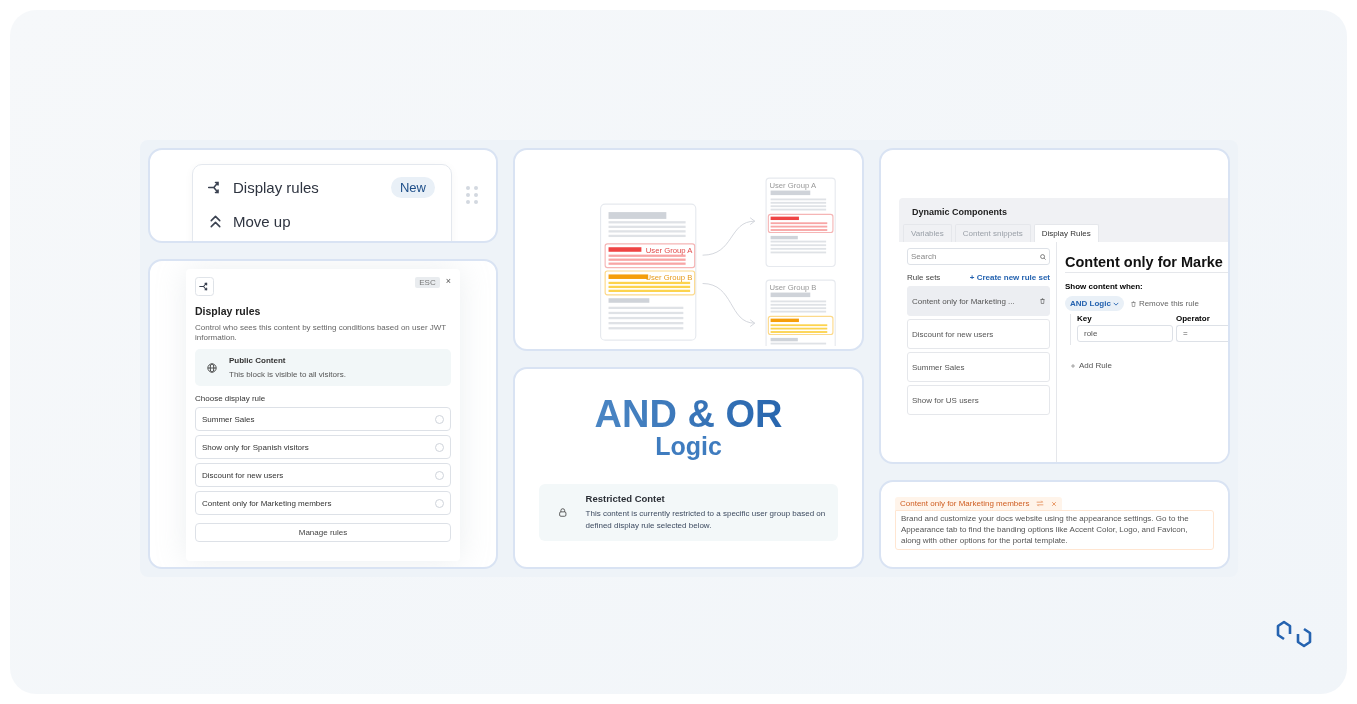 The width and height of the screenshot is (1357, 704). Describe the element at coordinates (625, 498) in the screenshot. I see `notice-title: Restricted Contet` at that location.